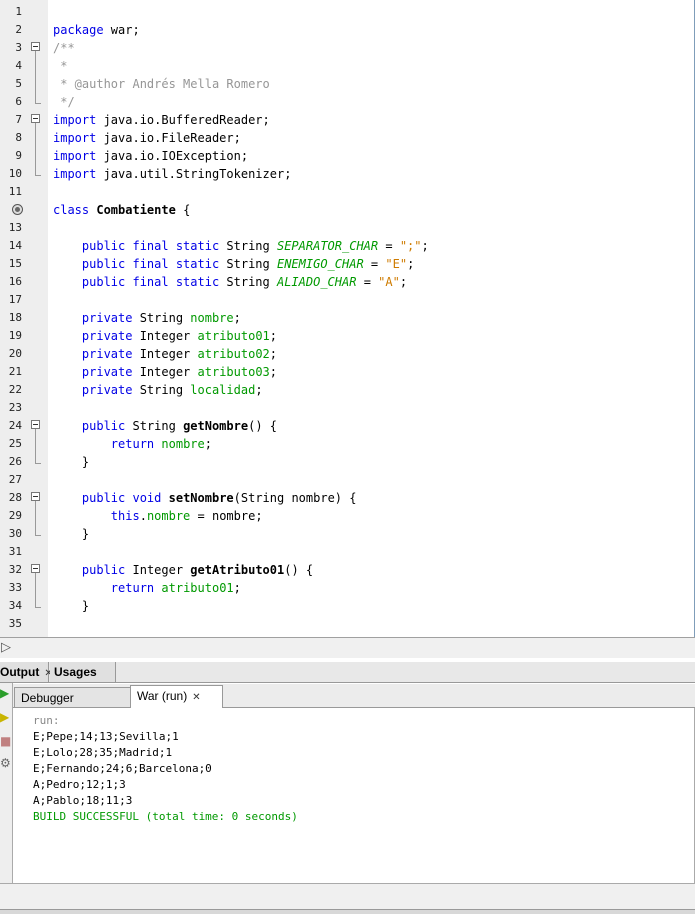 The width and height of the screenshot is (695, 914). Describe the element at coordinates (71, 534) in the screenshot. I see `code-line-30: }` at that location.